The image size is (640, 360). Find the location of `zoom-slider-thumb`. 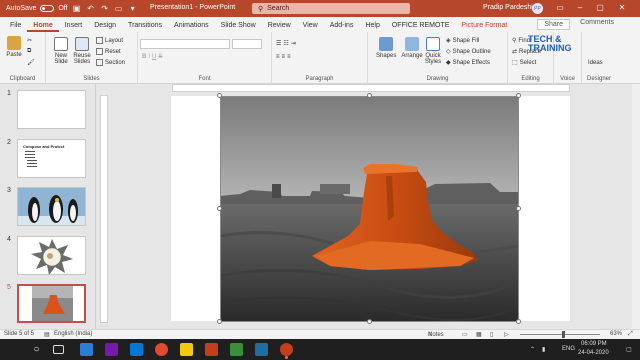

zoom-slider-thumb is located at coordinates (563, 334).